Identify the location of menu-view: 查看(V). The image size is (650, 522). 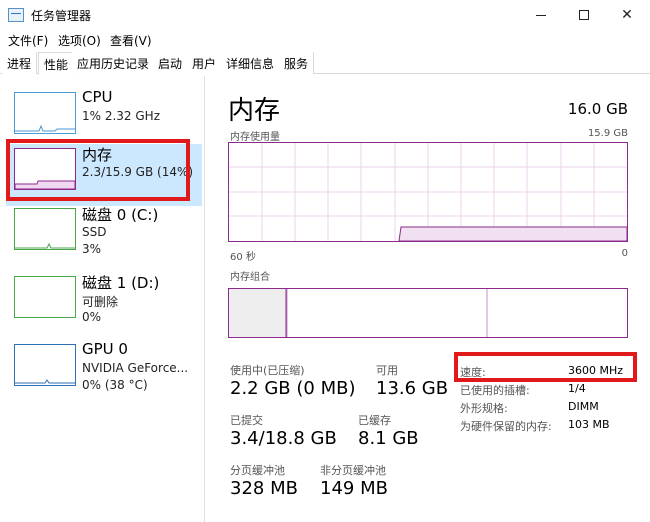
(131, 40).